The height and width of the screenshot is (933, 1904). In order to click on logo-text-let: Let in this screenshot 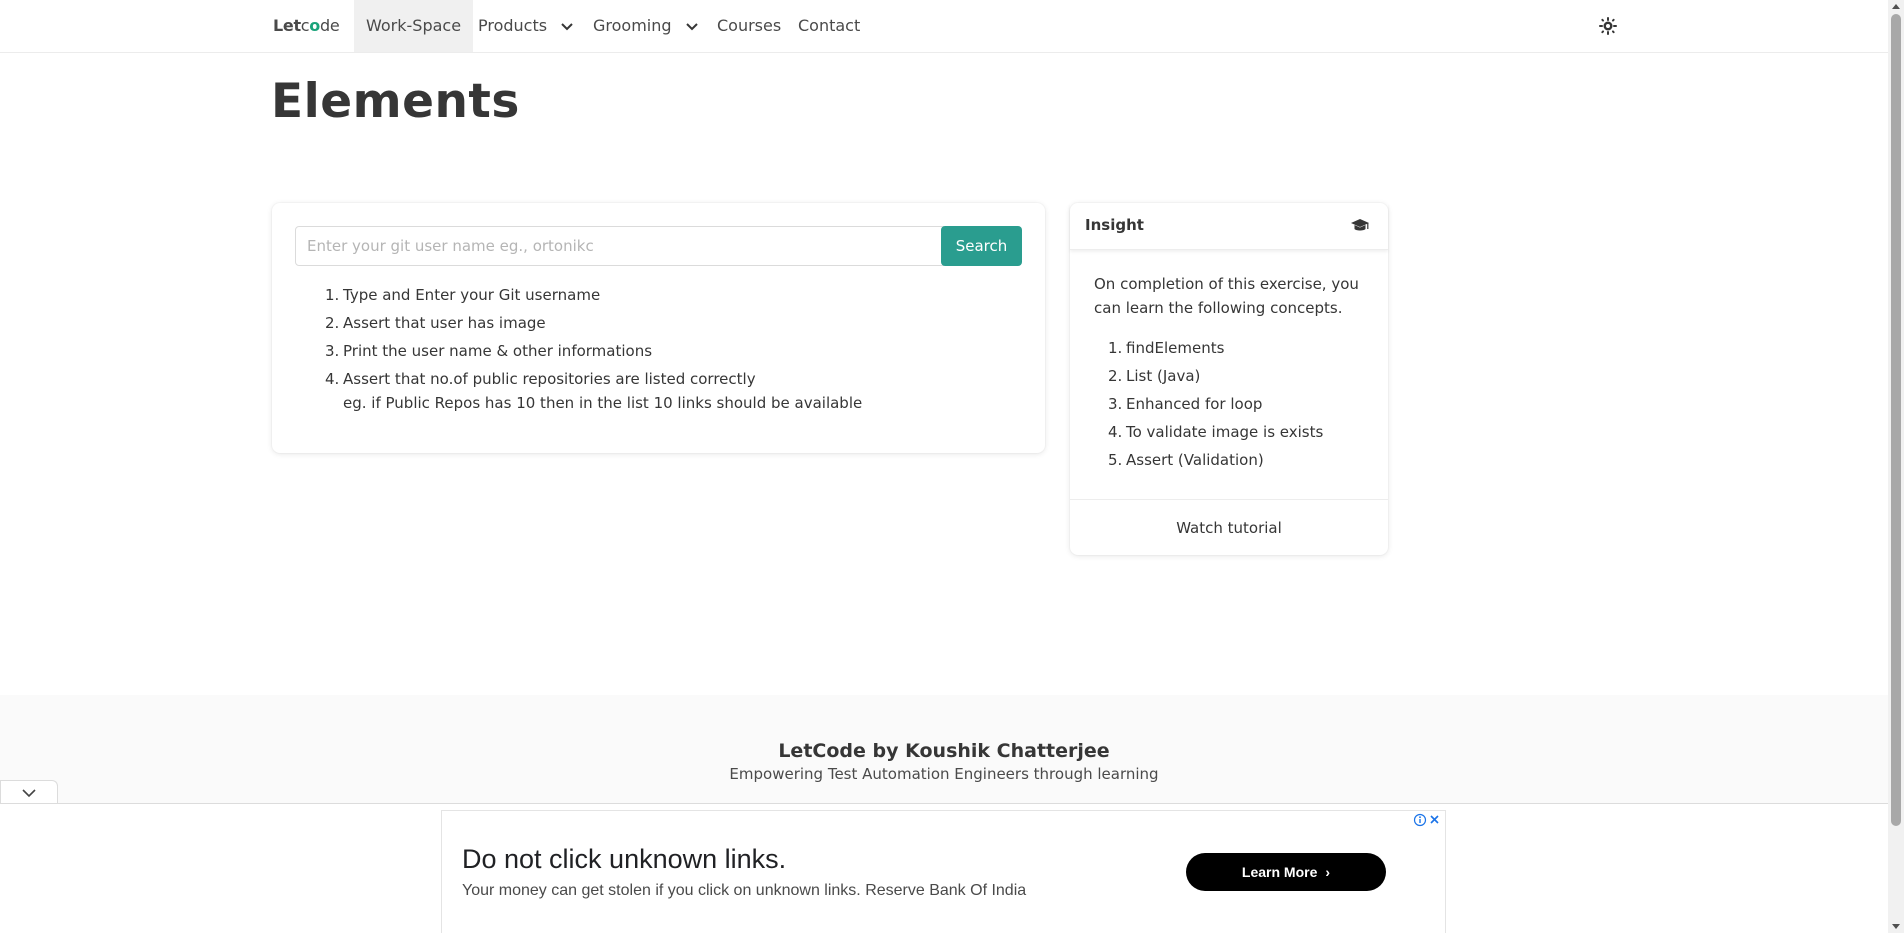, I will do `click(287, 25)`.